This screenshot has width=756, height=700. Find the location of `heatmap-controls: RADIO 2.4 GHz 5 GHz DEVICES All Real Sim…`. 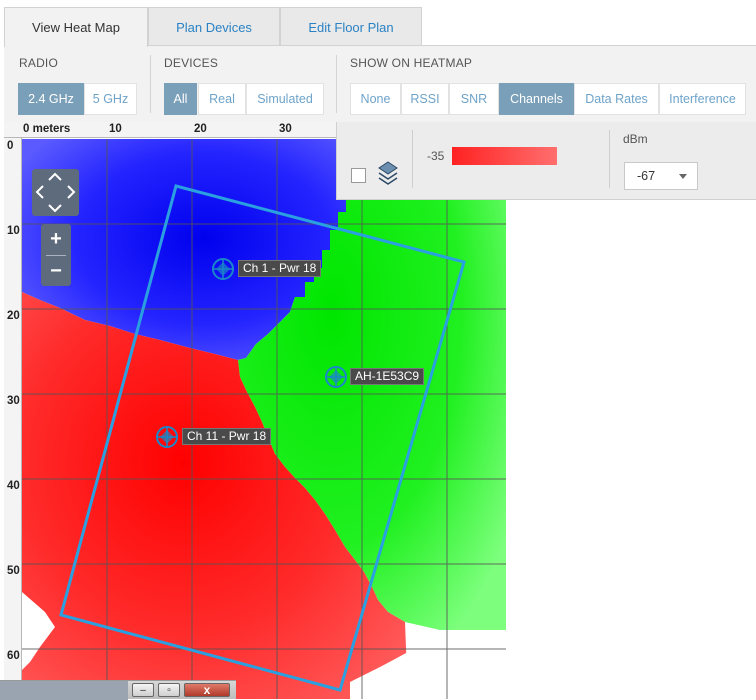

heatmap-controls: RADIO 2.4 GHz 5 GHz DEVICES All Real Sim… is located at coordinates (380, 83).